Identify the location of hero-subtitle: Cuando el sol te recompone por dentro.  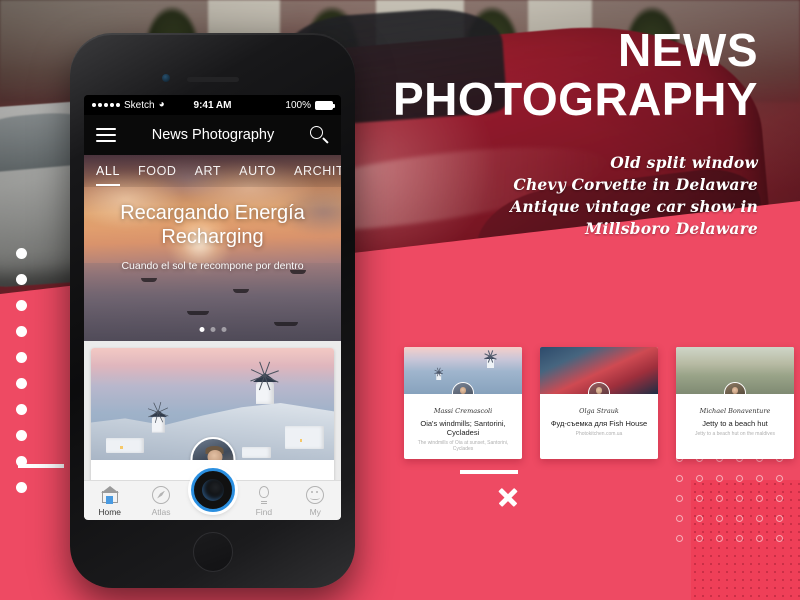
(212, 265).